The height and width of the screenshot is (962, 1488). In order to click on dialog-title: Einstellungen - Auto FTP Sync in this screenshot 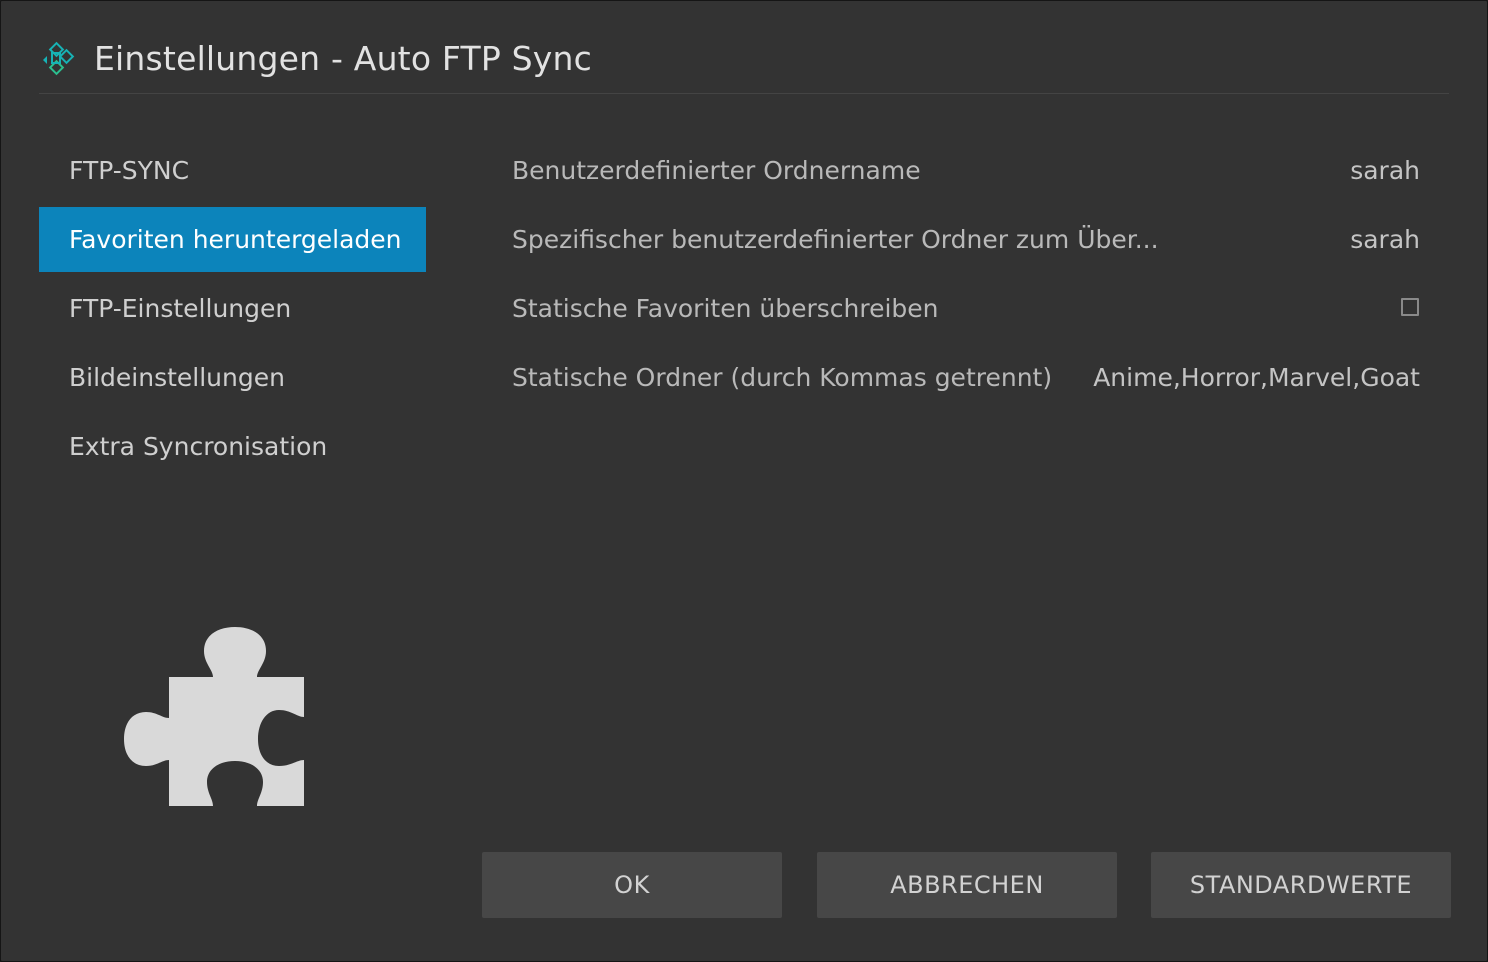, I will do `click(343, 58)`.